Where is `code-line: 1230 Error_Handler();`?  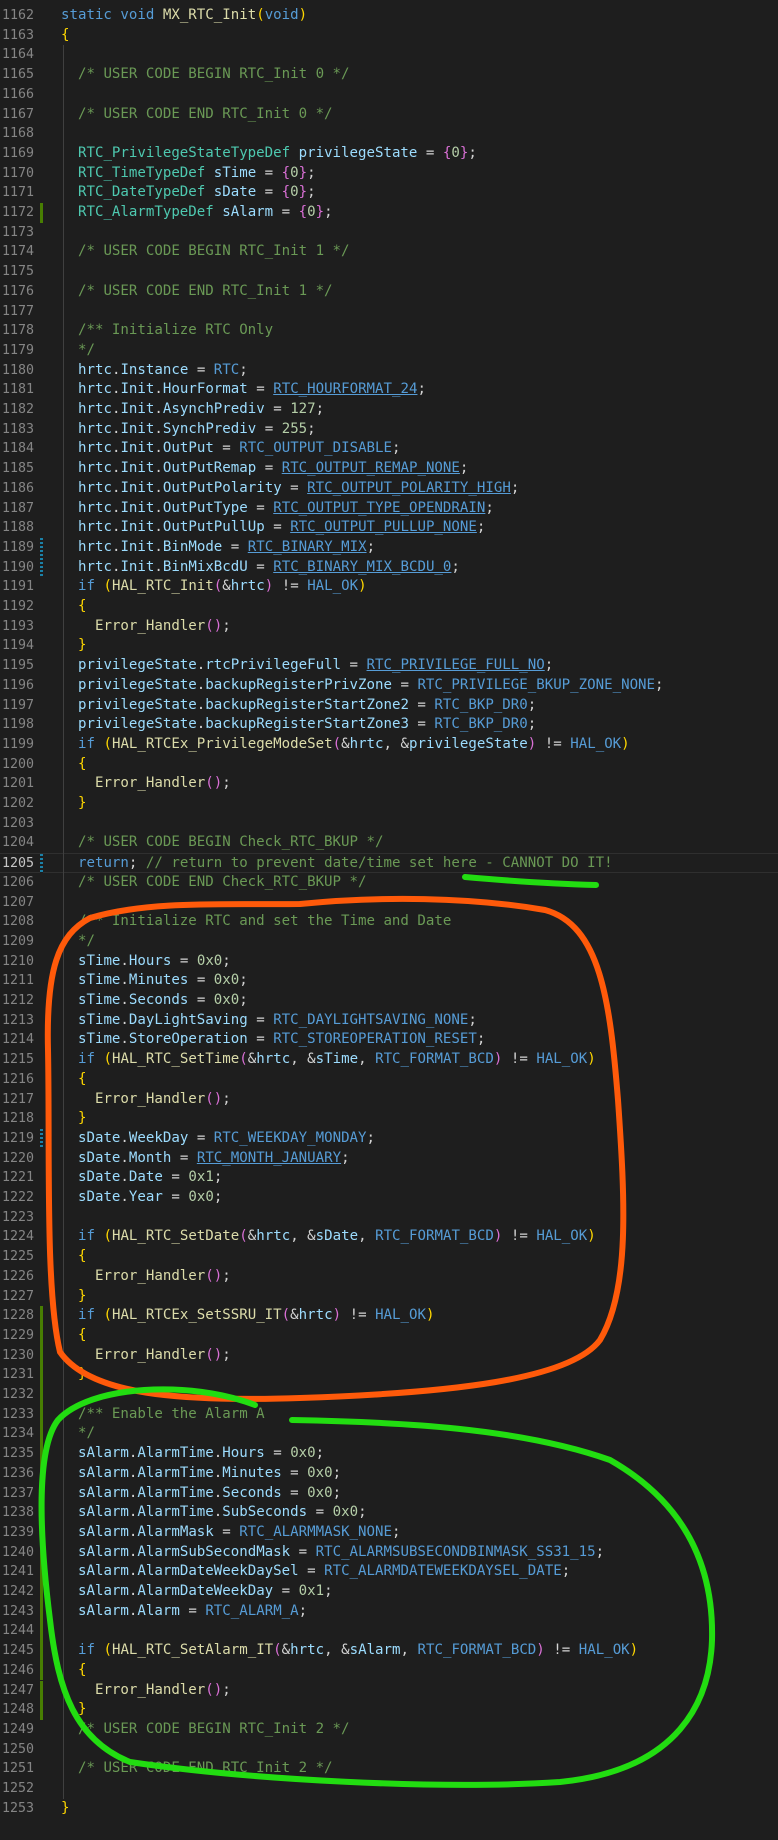
code-line: 1230 Error_Handler(); is located at coordinates (389, 1355).